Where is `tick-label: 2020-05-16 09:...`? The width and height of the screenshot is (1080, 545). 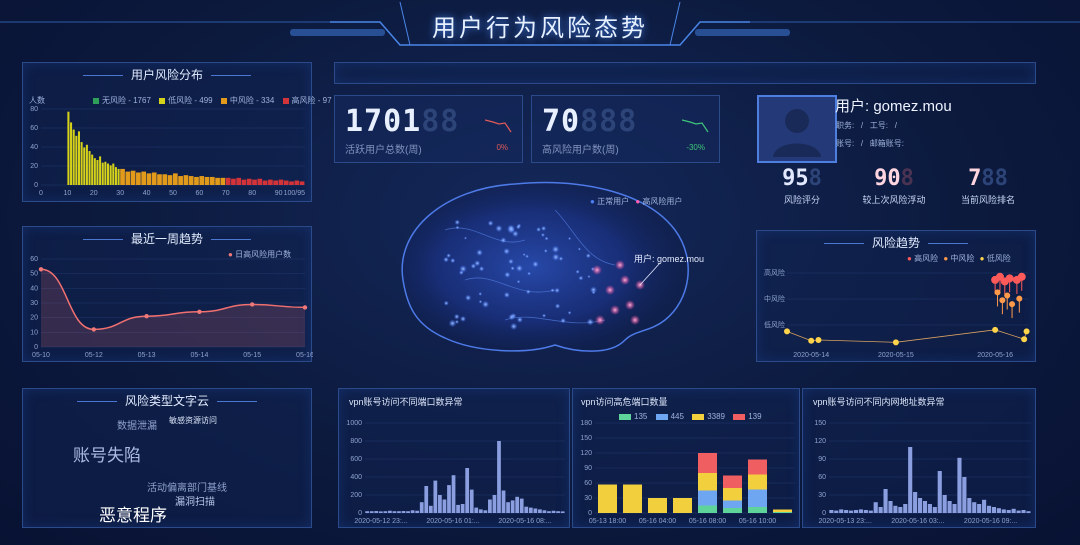
tick-label: 2020-05-16 09:... is located at coordinates (990, 521).